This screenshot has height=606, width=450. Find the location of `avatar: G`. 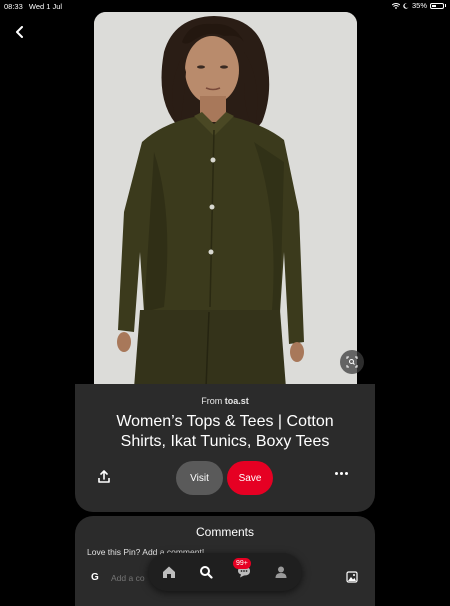

avatar: G is located at coordinates (95, 577).